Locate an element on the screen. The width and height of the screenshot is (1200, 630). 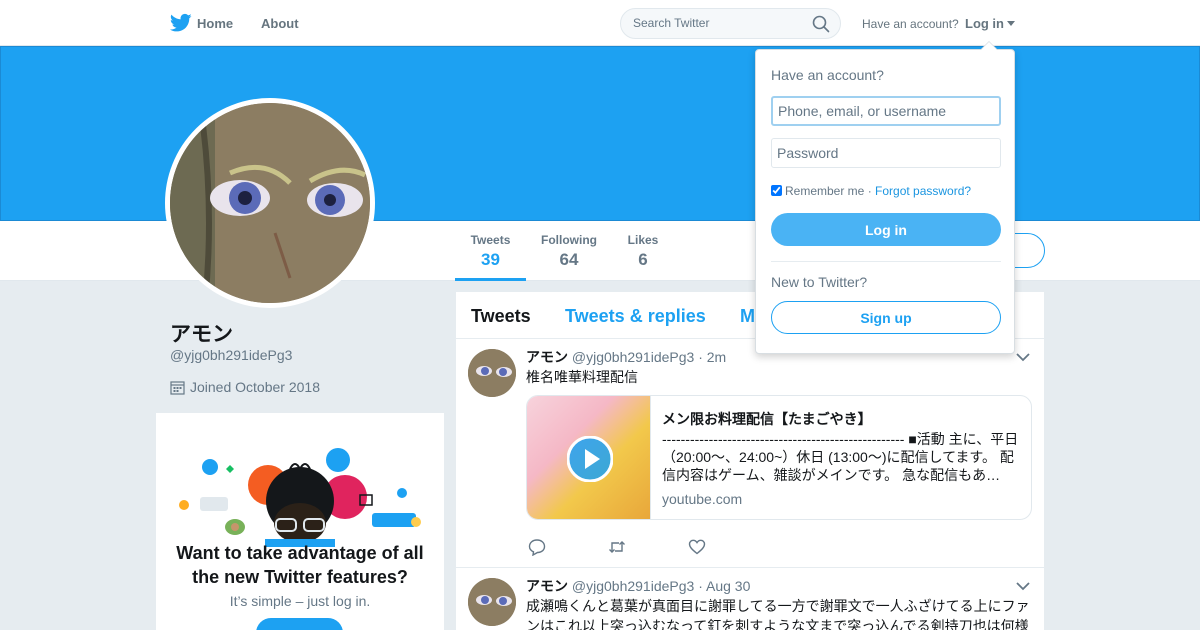
tab-tweets-and-replies: Tweets & replies is located at coordinates (635, 316).